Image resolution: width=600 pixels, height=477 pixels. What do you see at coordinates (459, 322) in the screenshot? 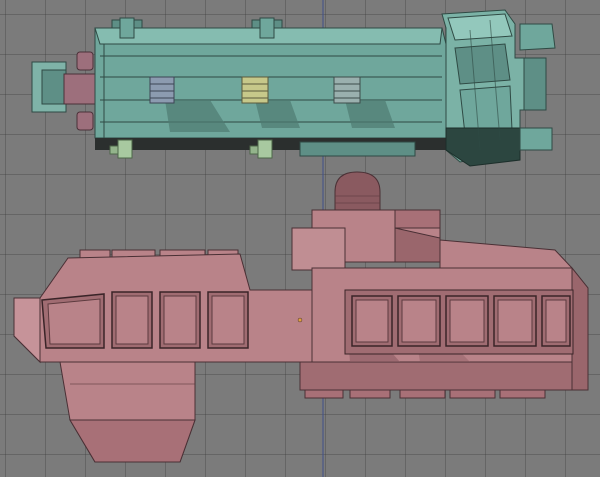
I see `pink-front-side-panels` at bounding box center [459, 322].